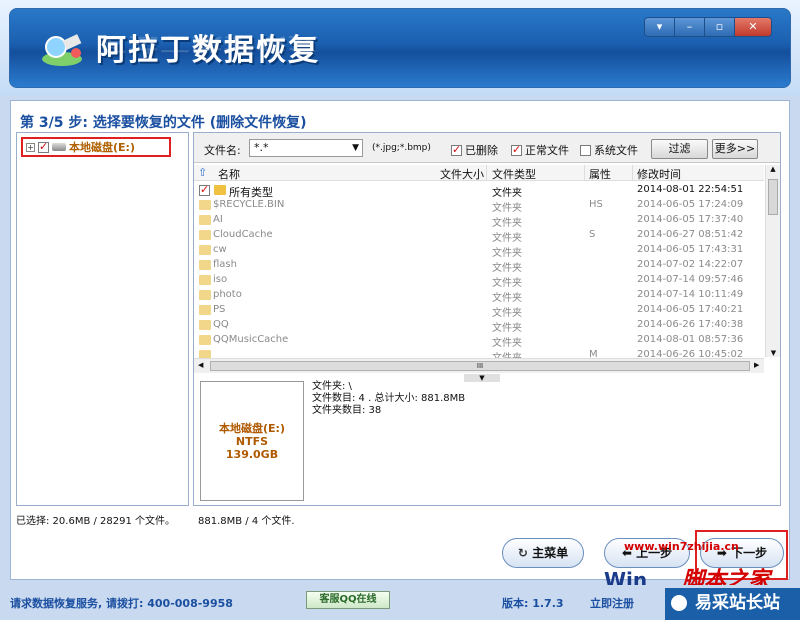  I want to click on row-name: cw, so click(220, 249).